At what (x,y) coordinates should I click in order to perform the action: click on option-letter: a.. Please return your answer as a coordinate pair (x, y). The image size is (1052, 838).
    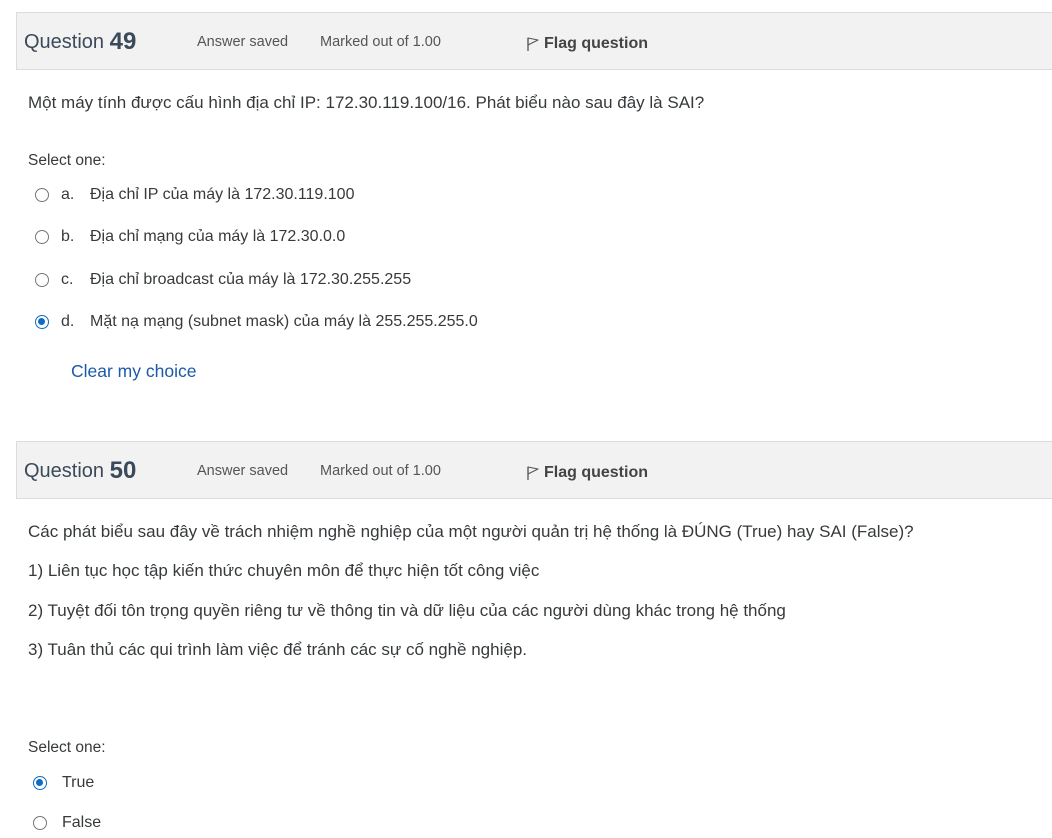
    Looking at the image, I should click on (68, 194).